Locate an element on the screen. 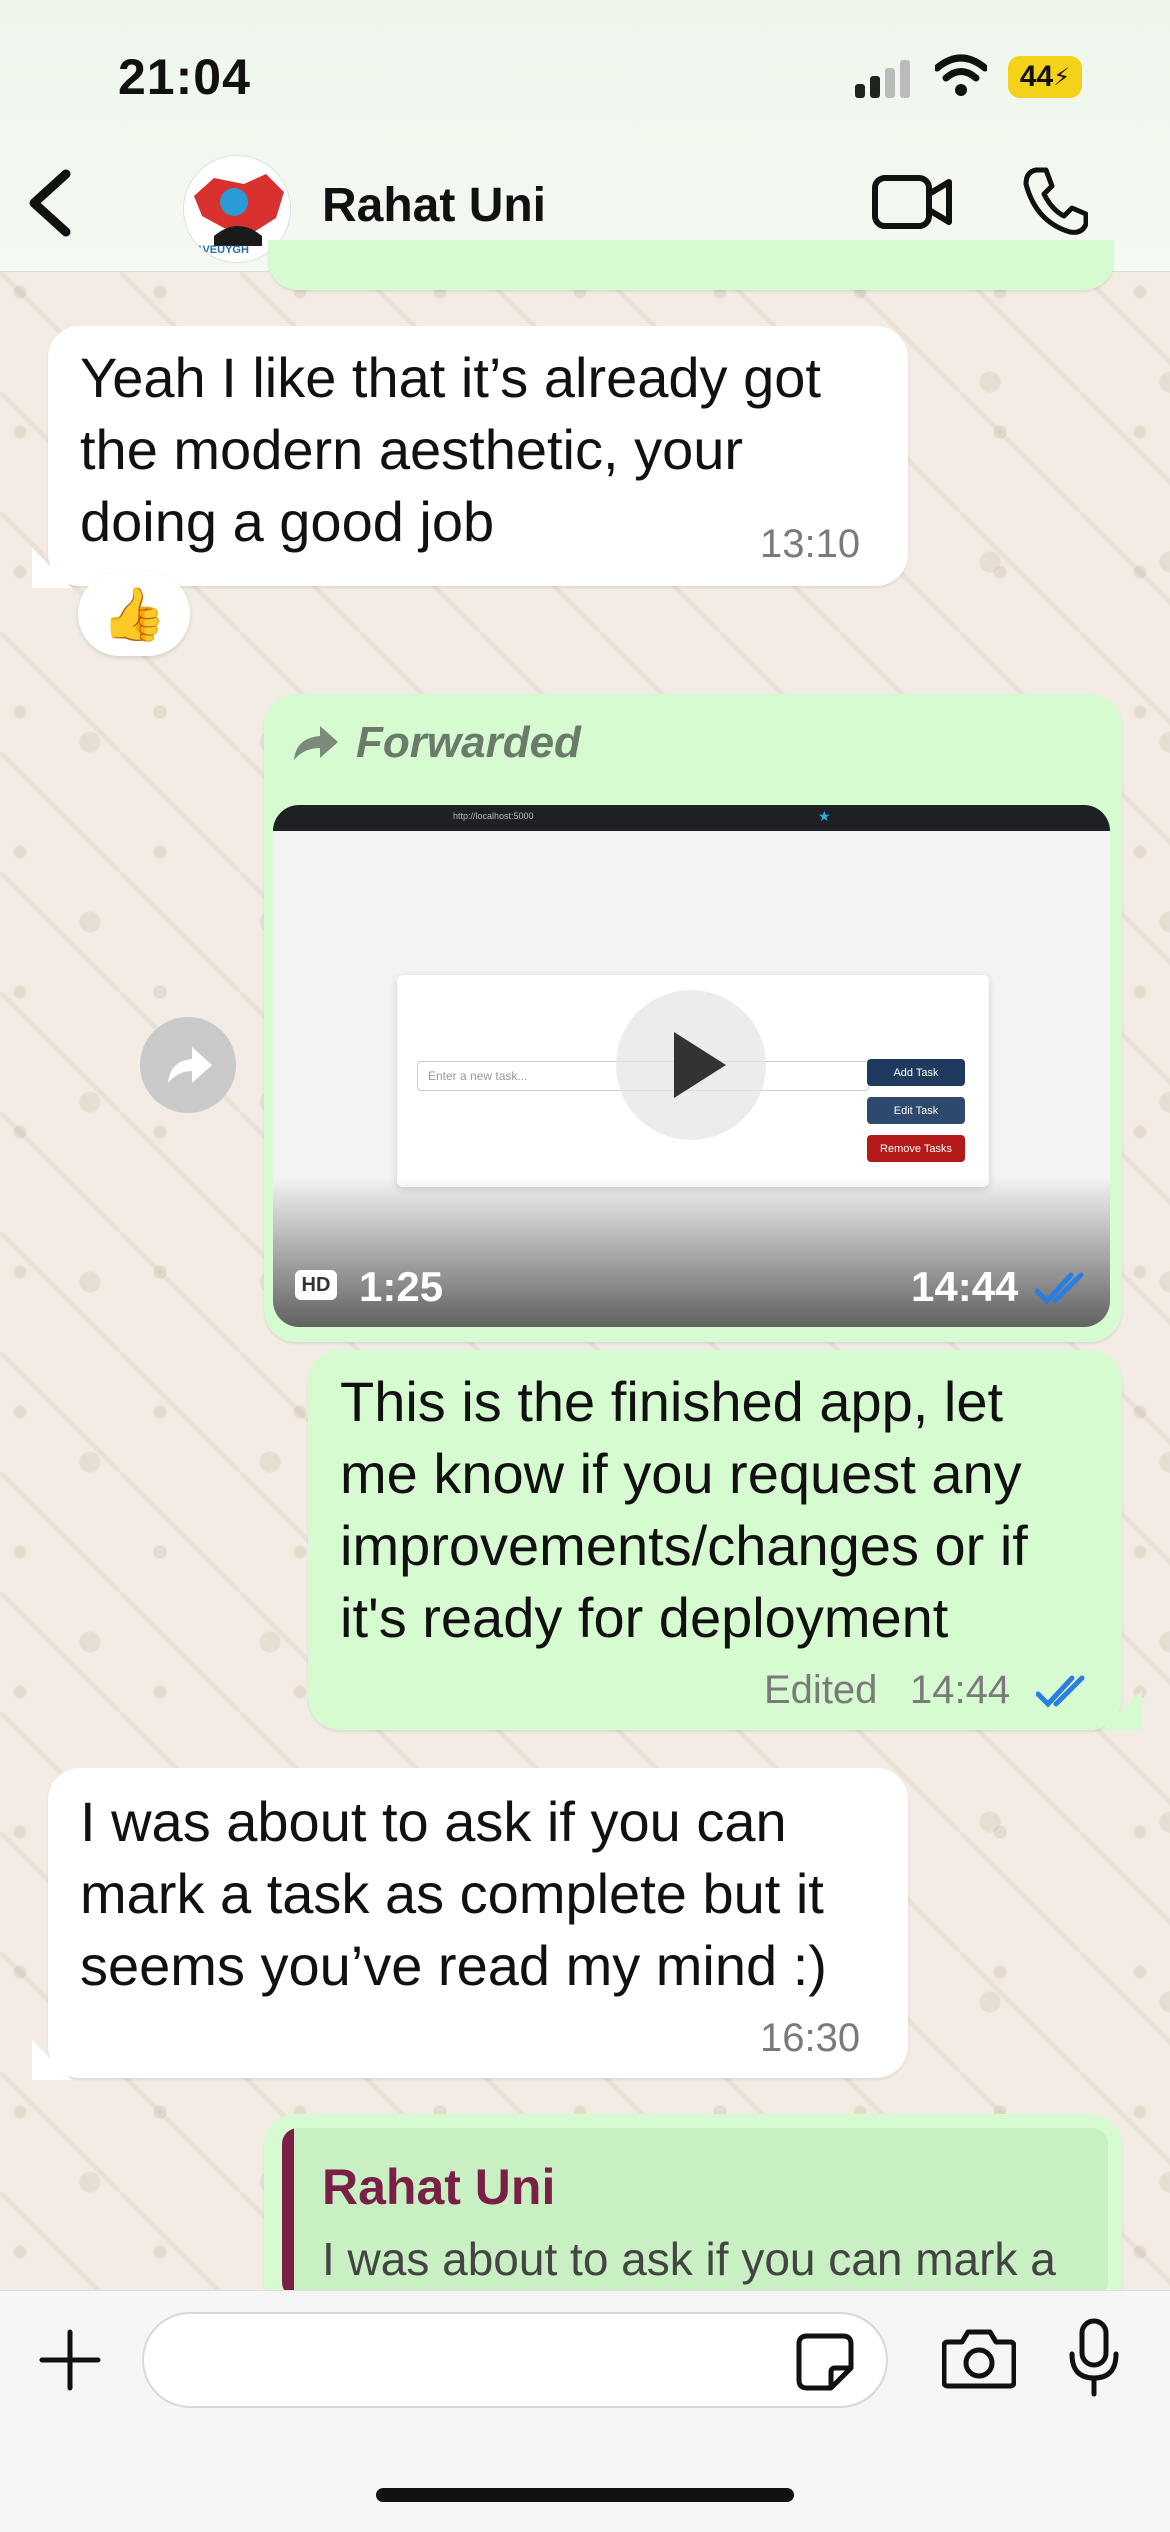 This screenshot has height=2532, width=1170. video-duration: 1:25 is located at coordinates (401, 1286).